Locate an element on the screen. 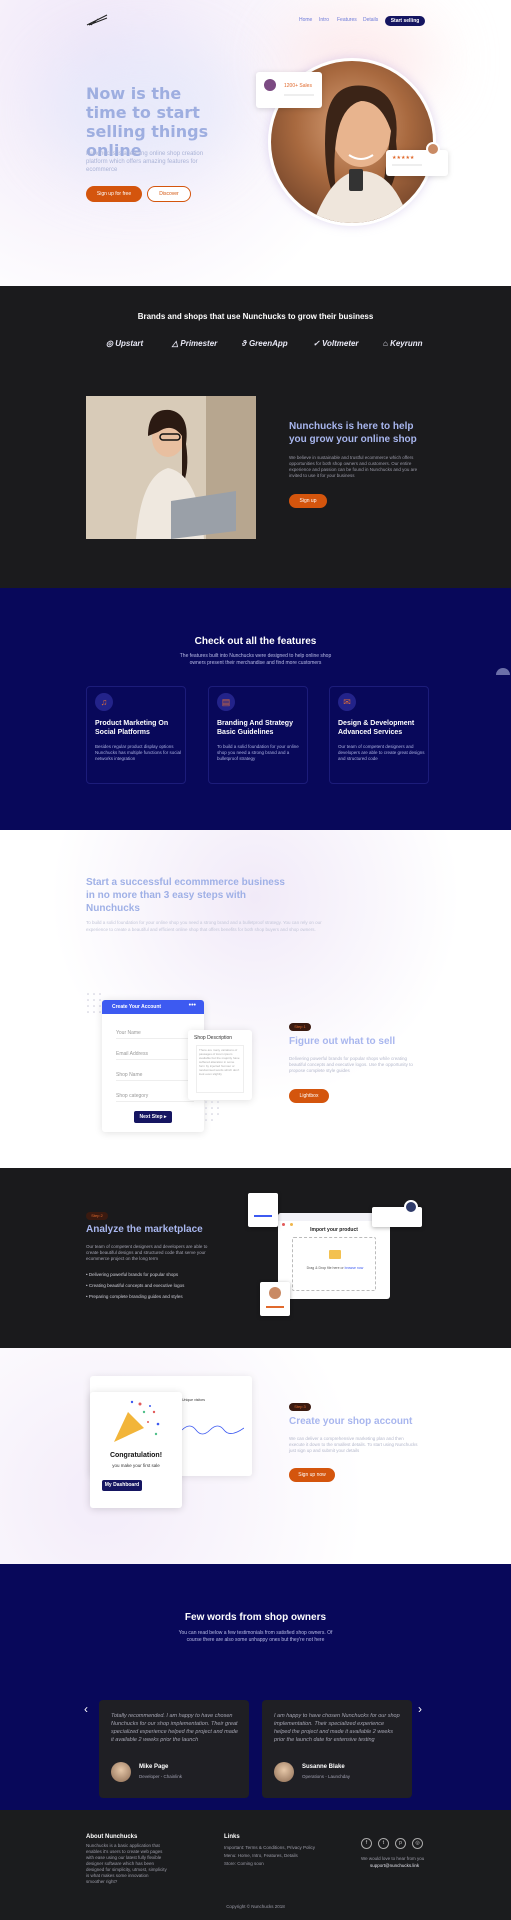 This screenshot has width=511, height=1920. name-field: Your Name is located at coordinates (155, 1034).